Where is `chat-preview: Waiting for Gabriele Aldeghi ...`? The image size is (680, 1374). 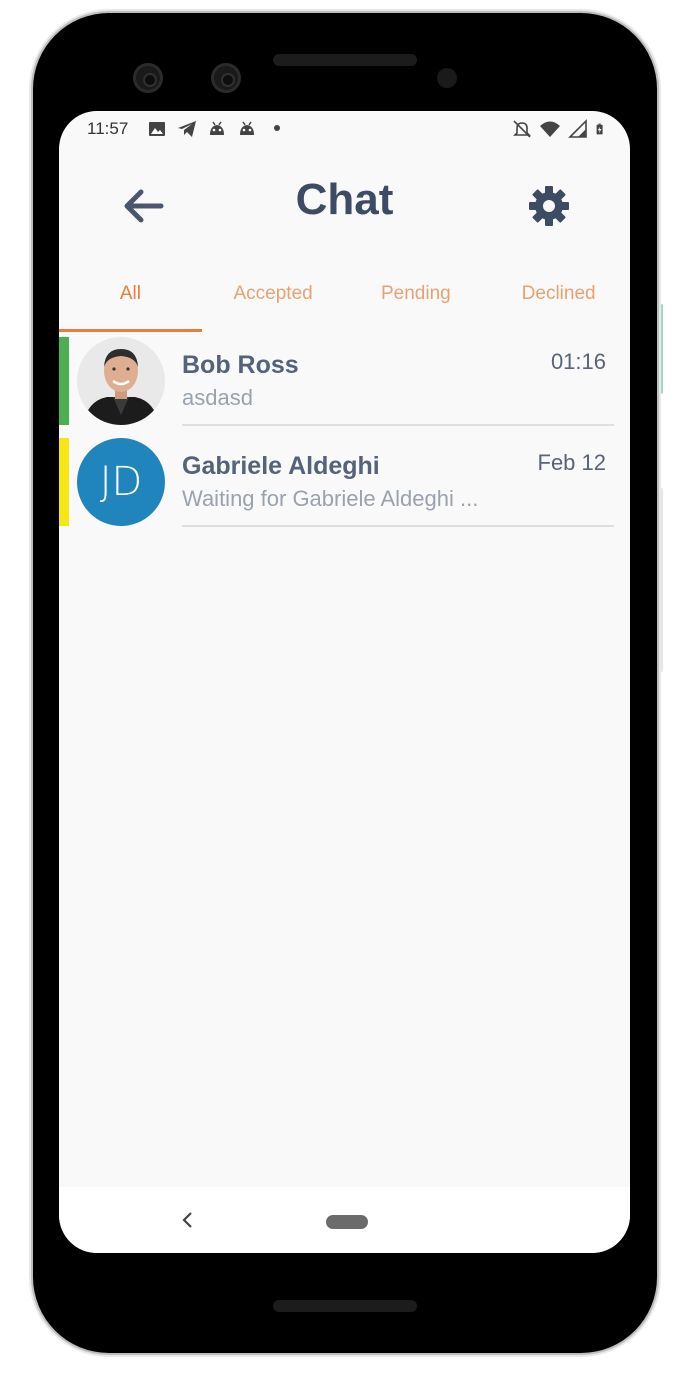 chat-preview: Waiting for Gabriele Aldeghi ... is located at coordinates (330, 498).